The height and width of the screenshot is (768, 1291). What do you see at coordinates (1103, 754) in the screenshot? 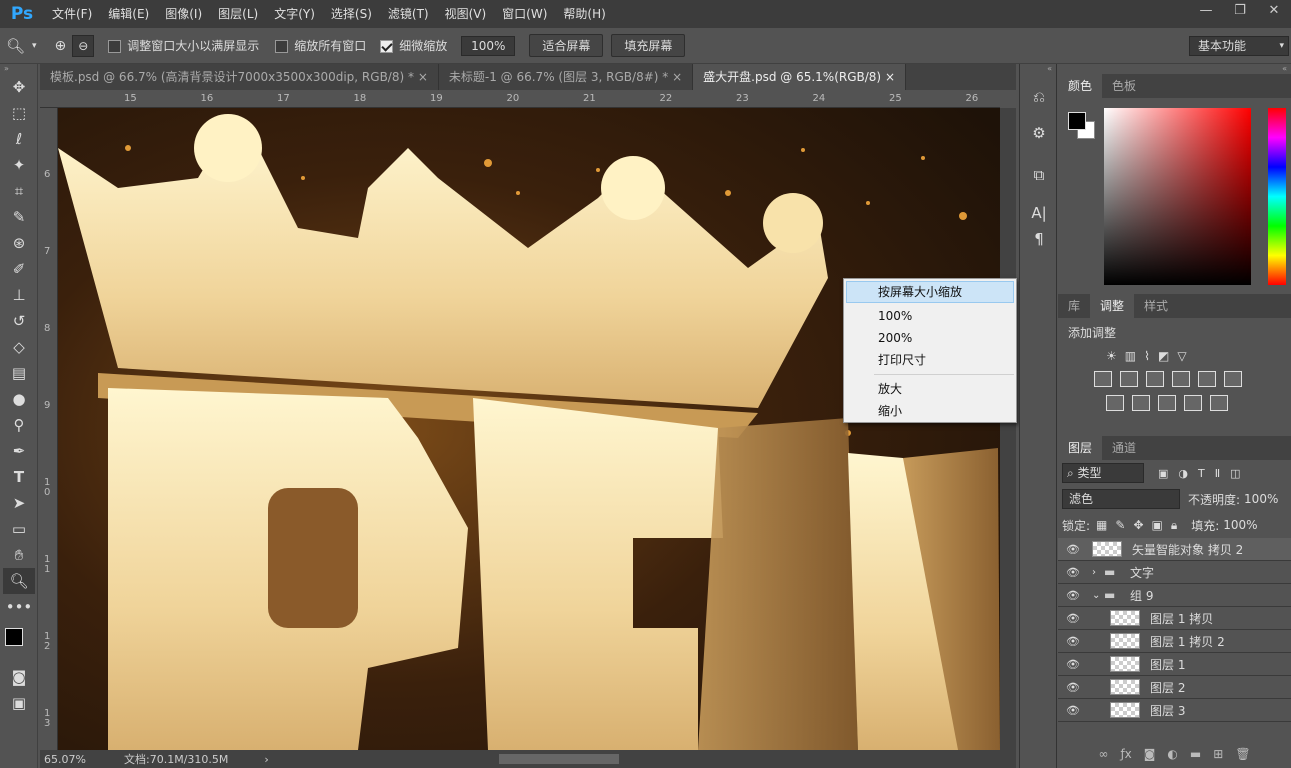
I see `link-layers-icon: ∞` at bounding box center [1103, 754].